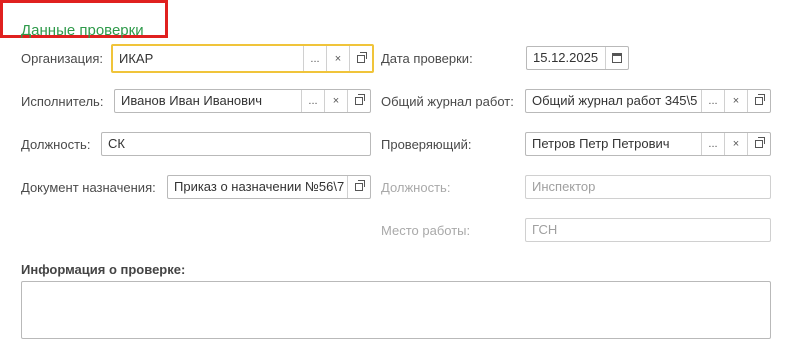  What do you see at coordinates (103, 269) in the screenshot?
I see `info-label: Информация о проверке:` at bounding box center [103, 269].